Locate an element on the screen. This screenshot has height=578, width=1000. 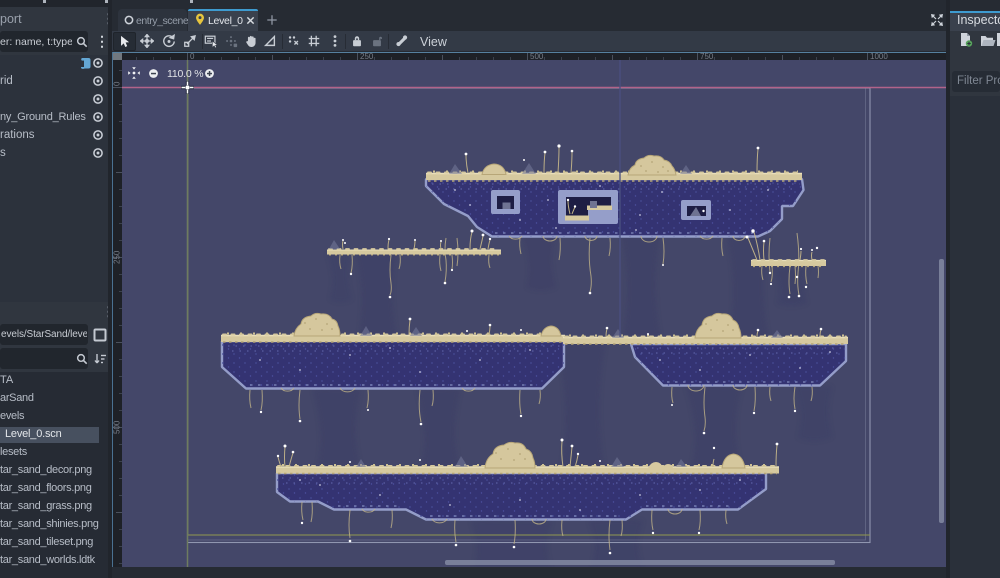
svg-text: 1000 is located at coordinates (879, 56).